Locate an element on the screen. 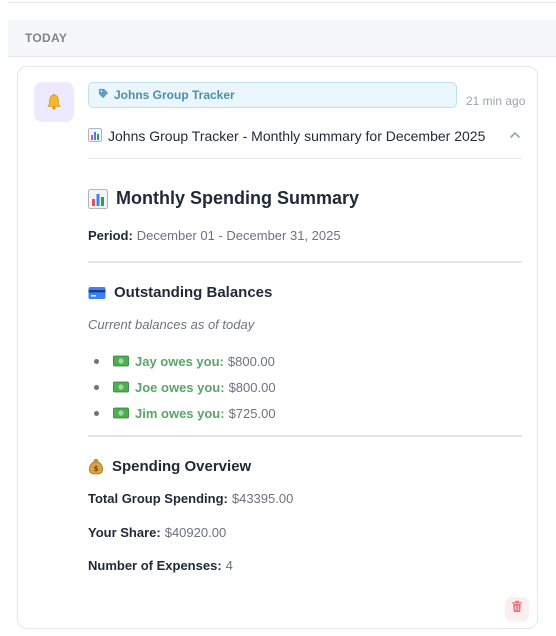 The width and height of the screenshot is (556, 636). summary-heading: Monthly Spending Summary is located at coordinates (223, 198).